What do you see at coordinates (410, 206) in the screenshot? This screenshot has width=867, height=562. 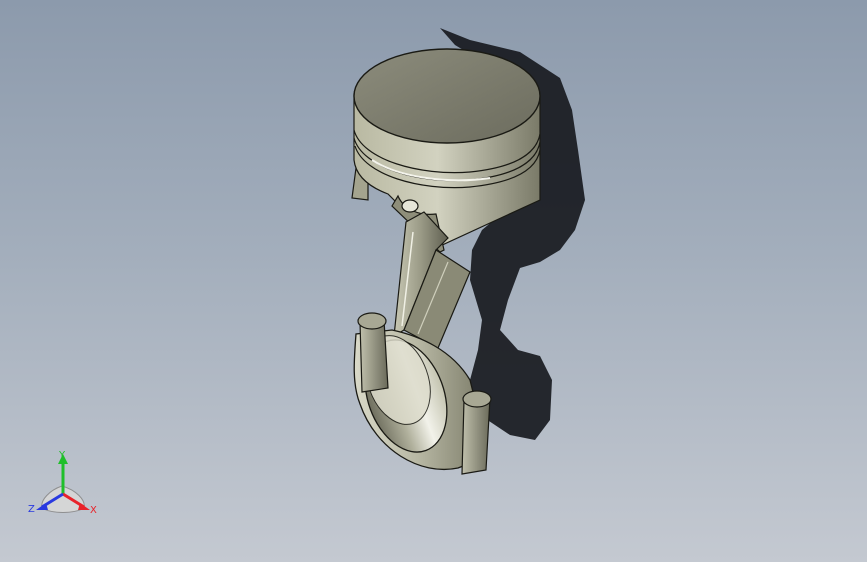 I see `piston-pin` at bounding box center [410, 206].